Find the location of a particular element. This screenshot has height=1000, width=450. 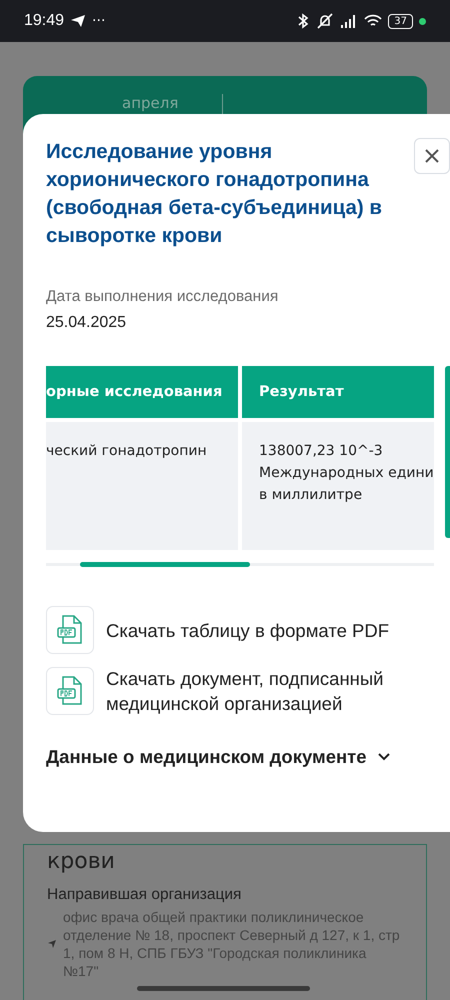

download-link: Скачать таблицу в формате PDF is located at coordinates (256, 630).